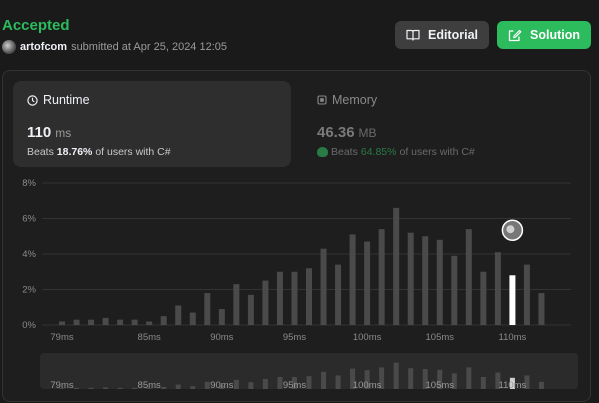  I want to click on x-tick-label: 100ms, so click(367, 337).